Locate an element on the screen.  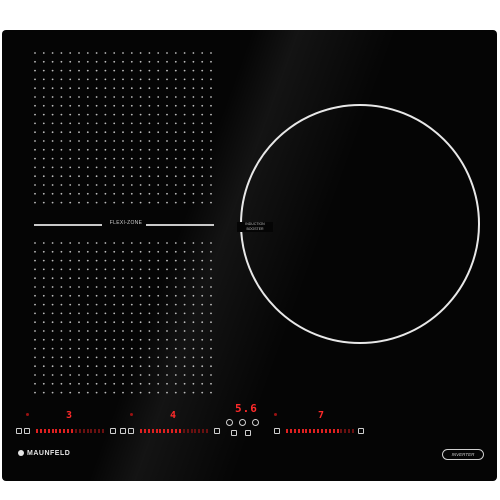
power-icon is located at coordinates (229, 422).